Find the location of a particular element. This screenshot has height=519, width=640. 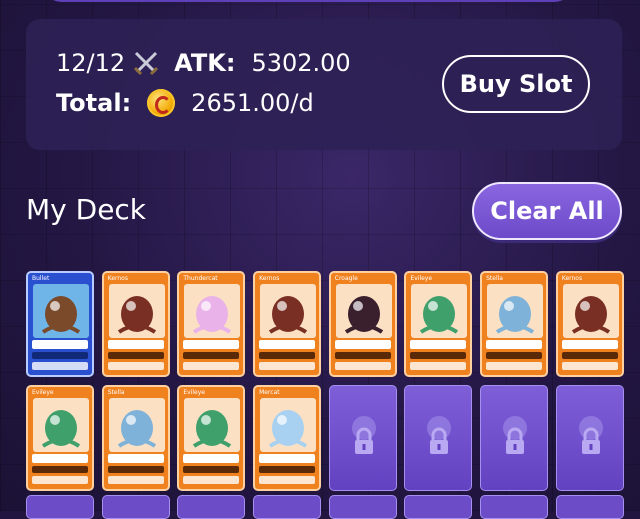

atk-label: ATK: is located at coordinates (205, 63).